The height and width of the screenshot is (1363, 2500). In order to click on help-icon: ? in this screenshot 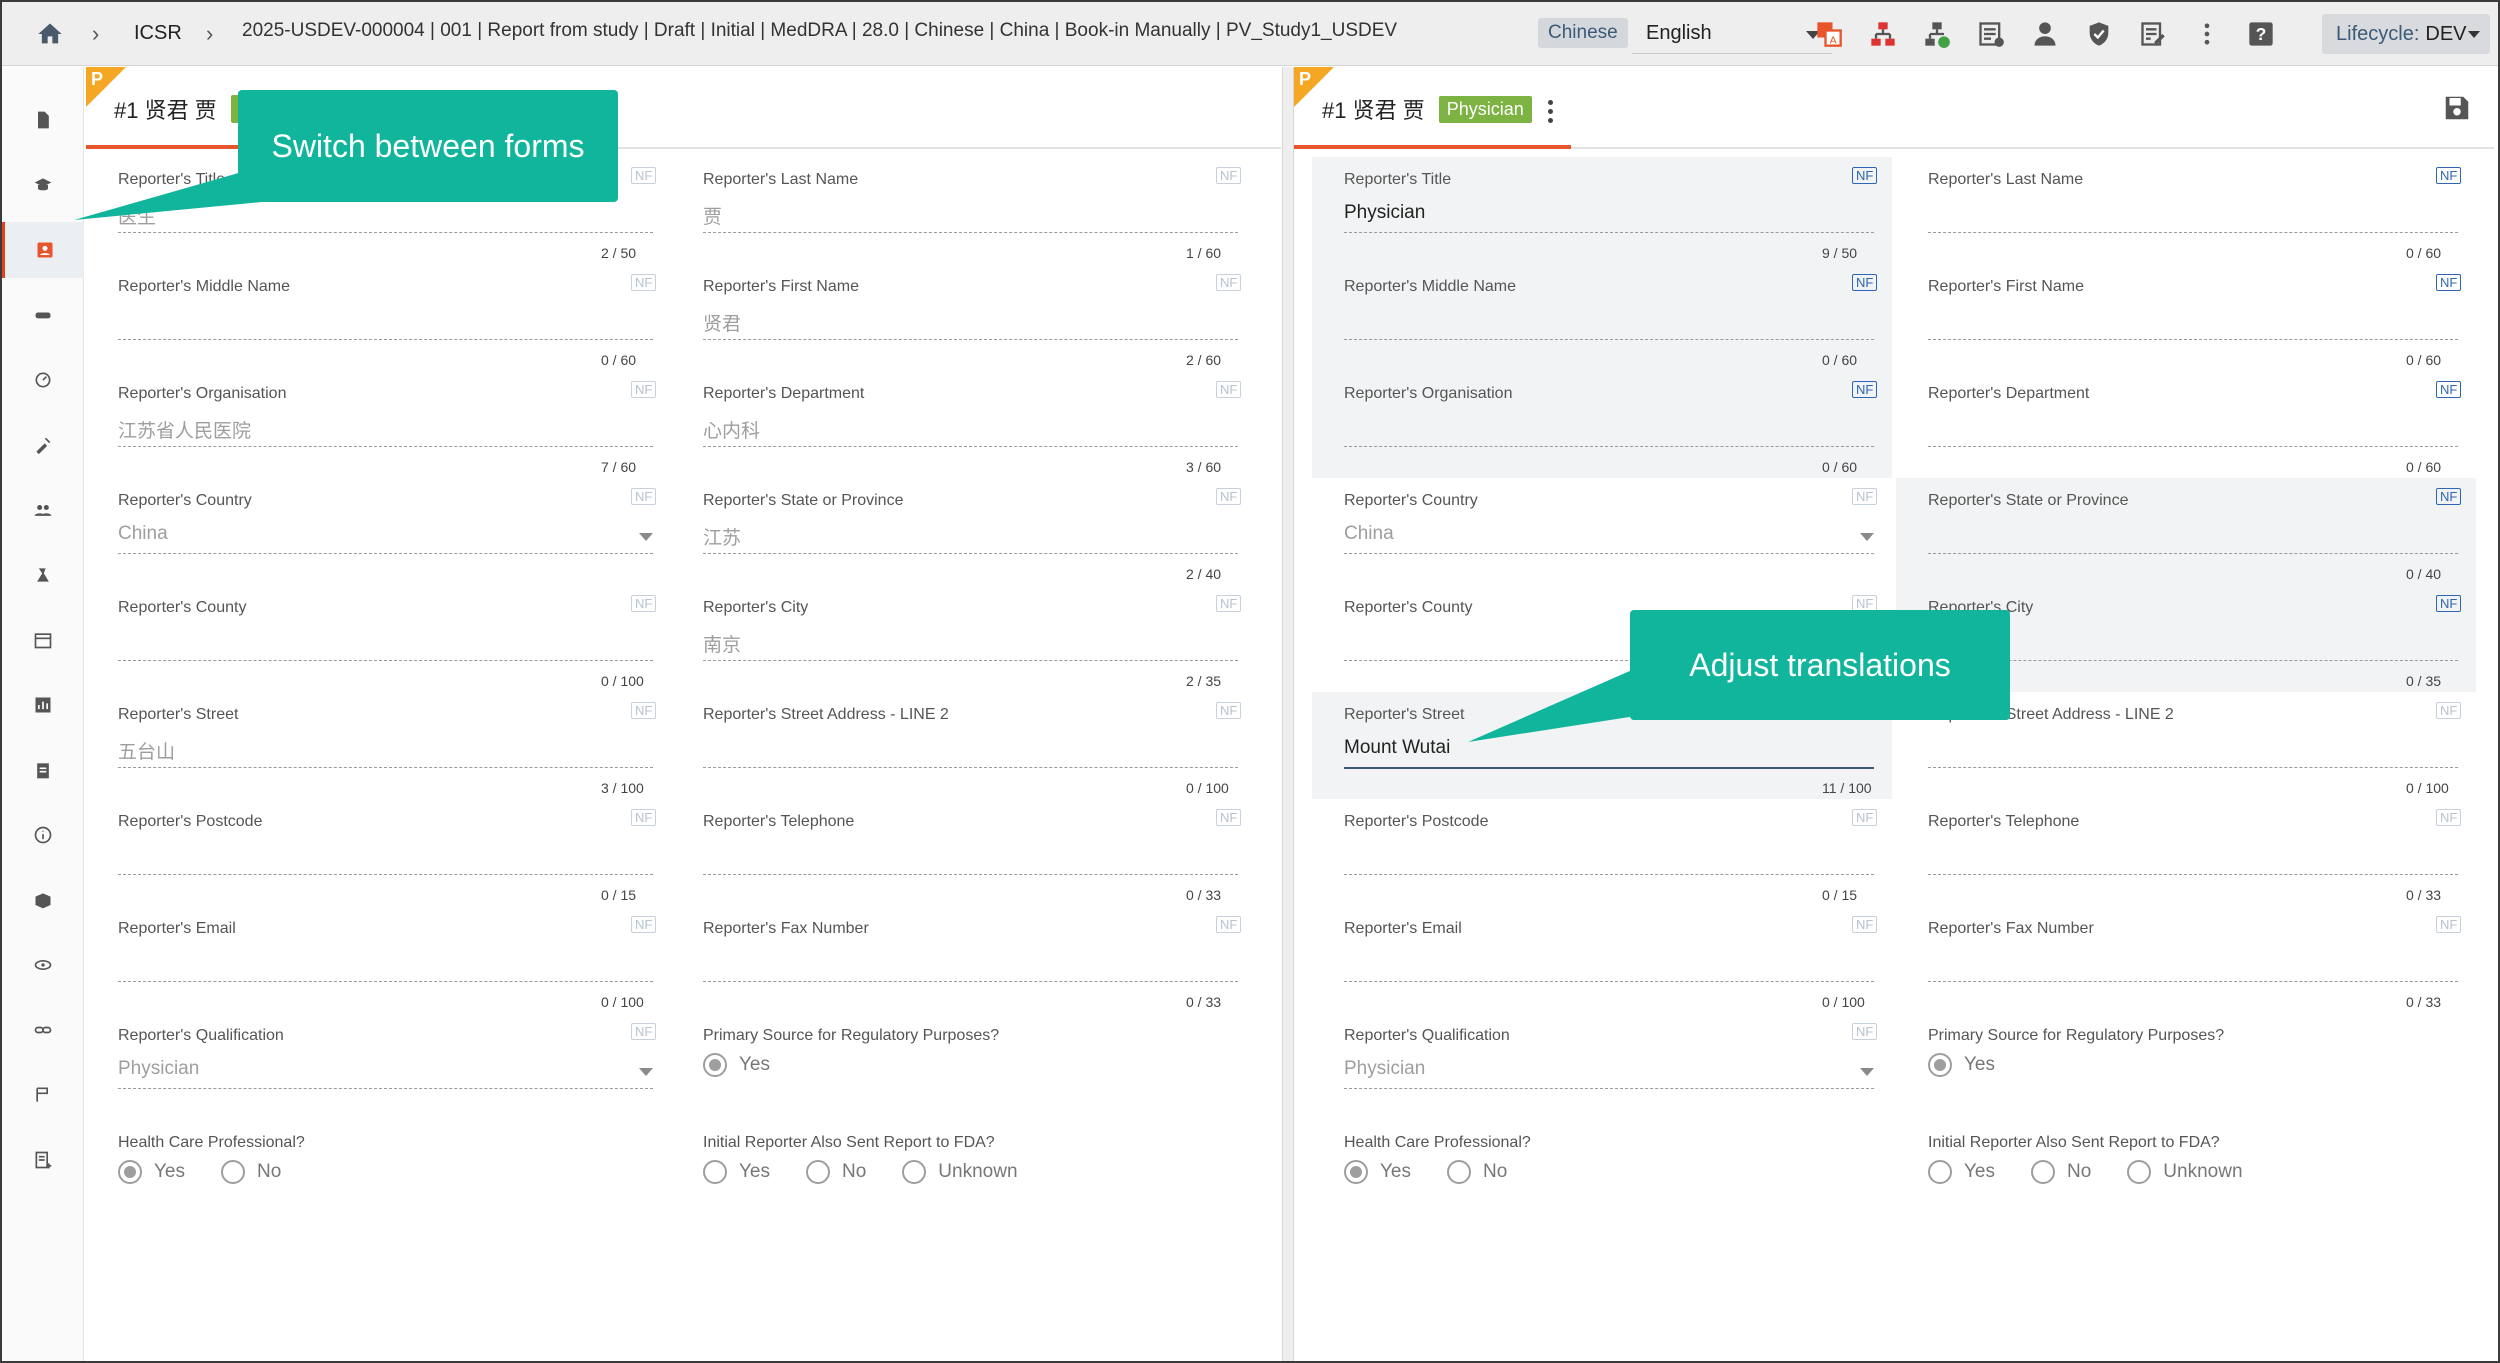, I will do `click(2261, 34)`.